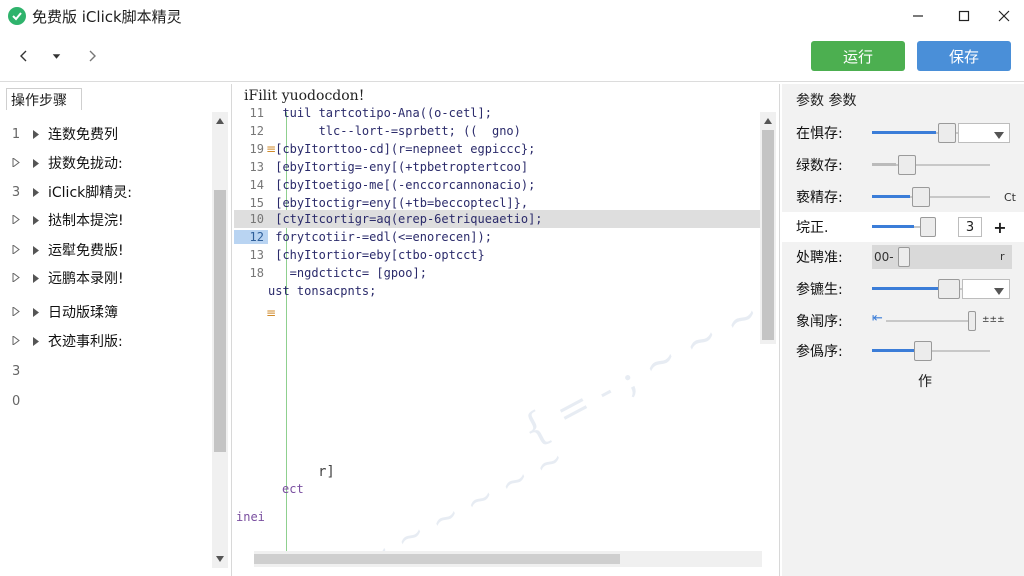  I want to click on line-number: 13, so click(256, 167).